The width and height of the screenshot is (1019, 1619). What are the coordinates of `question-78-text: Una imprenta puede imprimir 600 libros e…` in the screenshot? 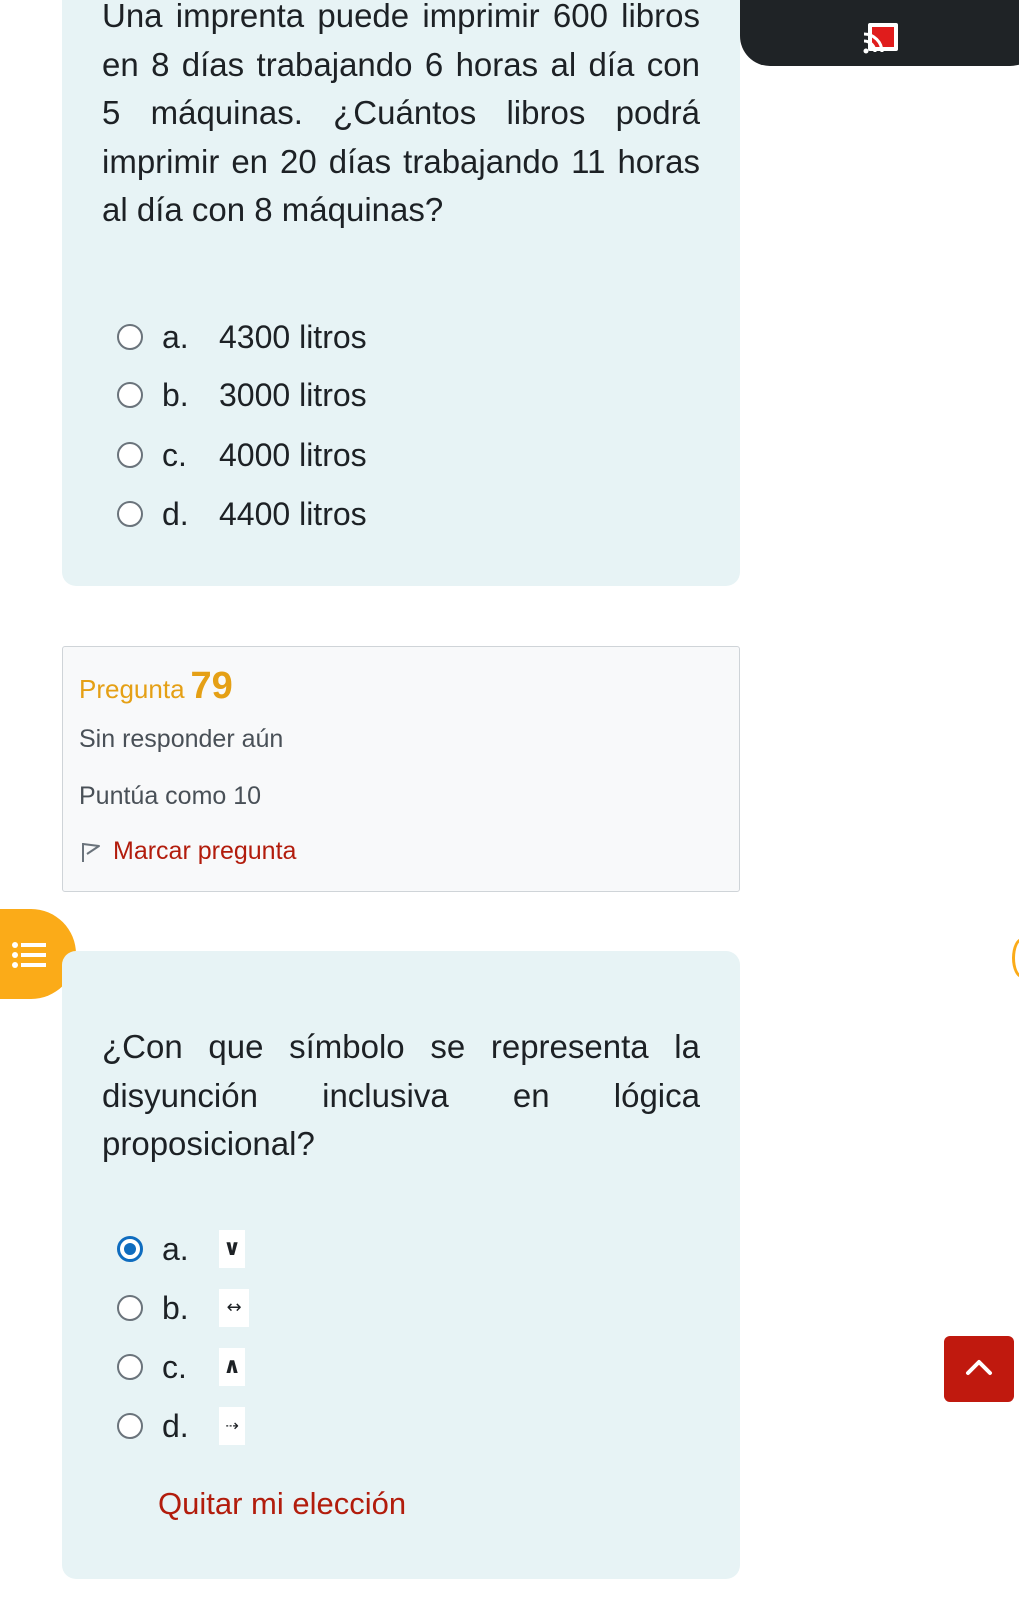 It's located at (401, 114).